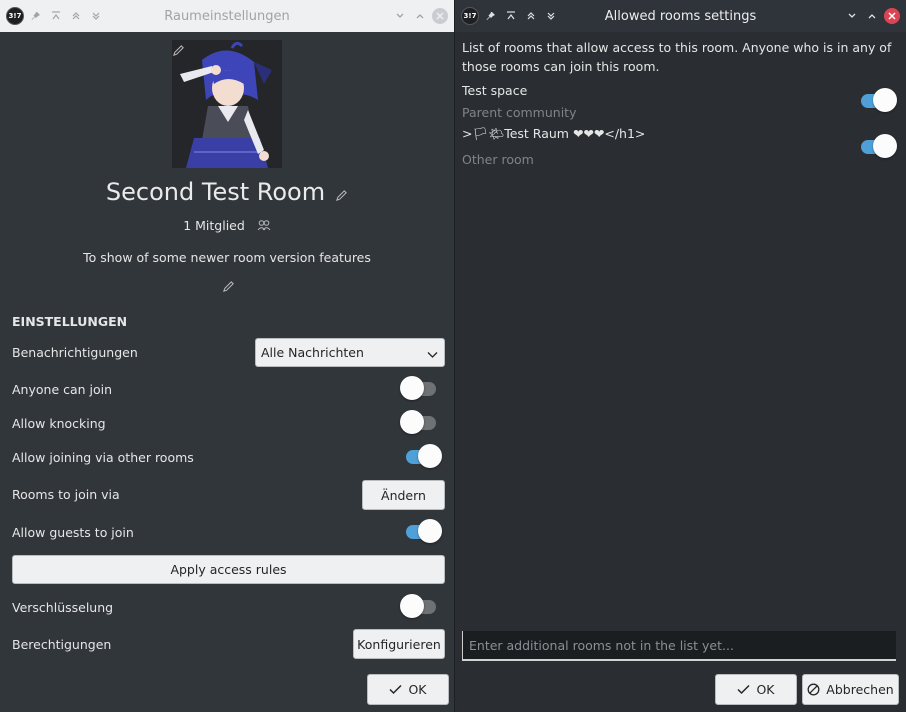  Describe the element at coordinates (103, 457) in the screenshot. I see `allow-joining-via-rooms-label: Allow joining via other rooms` at that location.